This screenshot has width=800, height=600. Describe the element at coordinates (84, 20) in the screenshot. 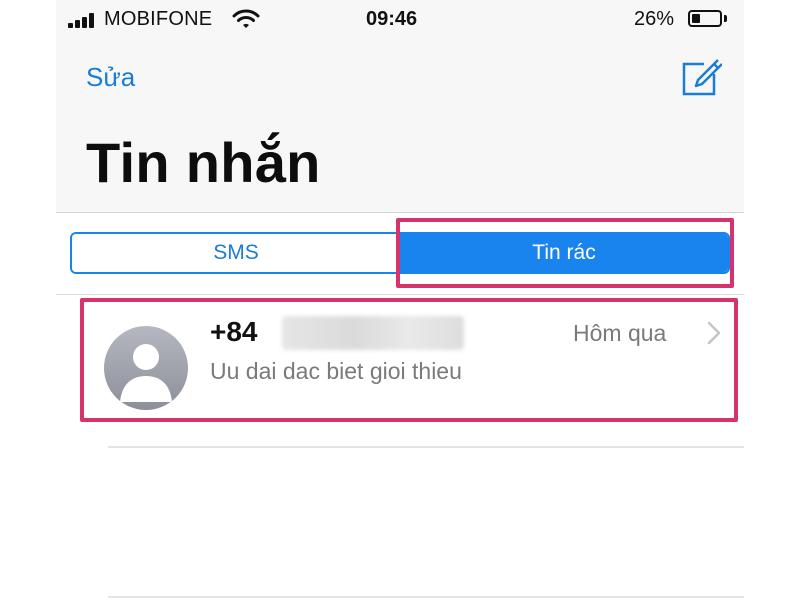

I see `signal-icon` at that location.